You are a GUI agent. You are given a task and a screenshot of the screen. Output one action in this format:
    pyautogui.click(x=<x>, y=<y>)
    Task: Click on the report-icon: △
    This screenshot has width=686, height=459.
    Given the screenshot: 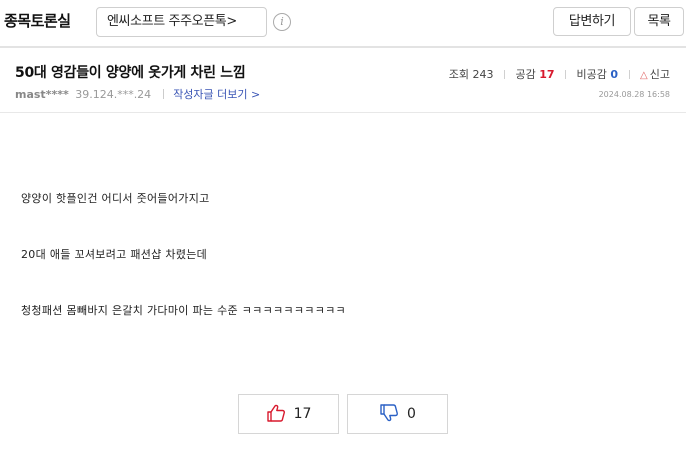 What is the action you would take?
    pyautogui.click(x=644, y=75)
    